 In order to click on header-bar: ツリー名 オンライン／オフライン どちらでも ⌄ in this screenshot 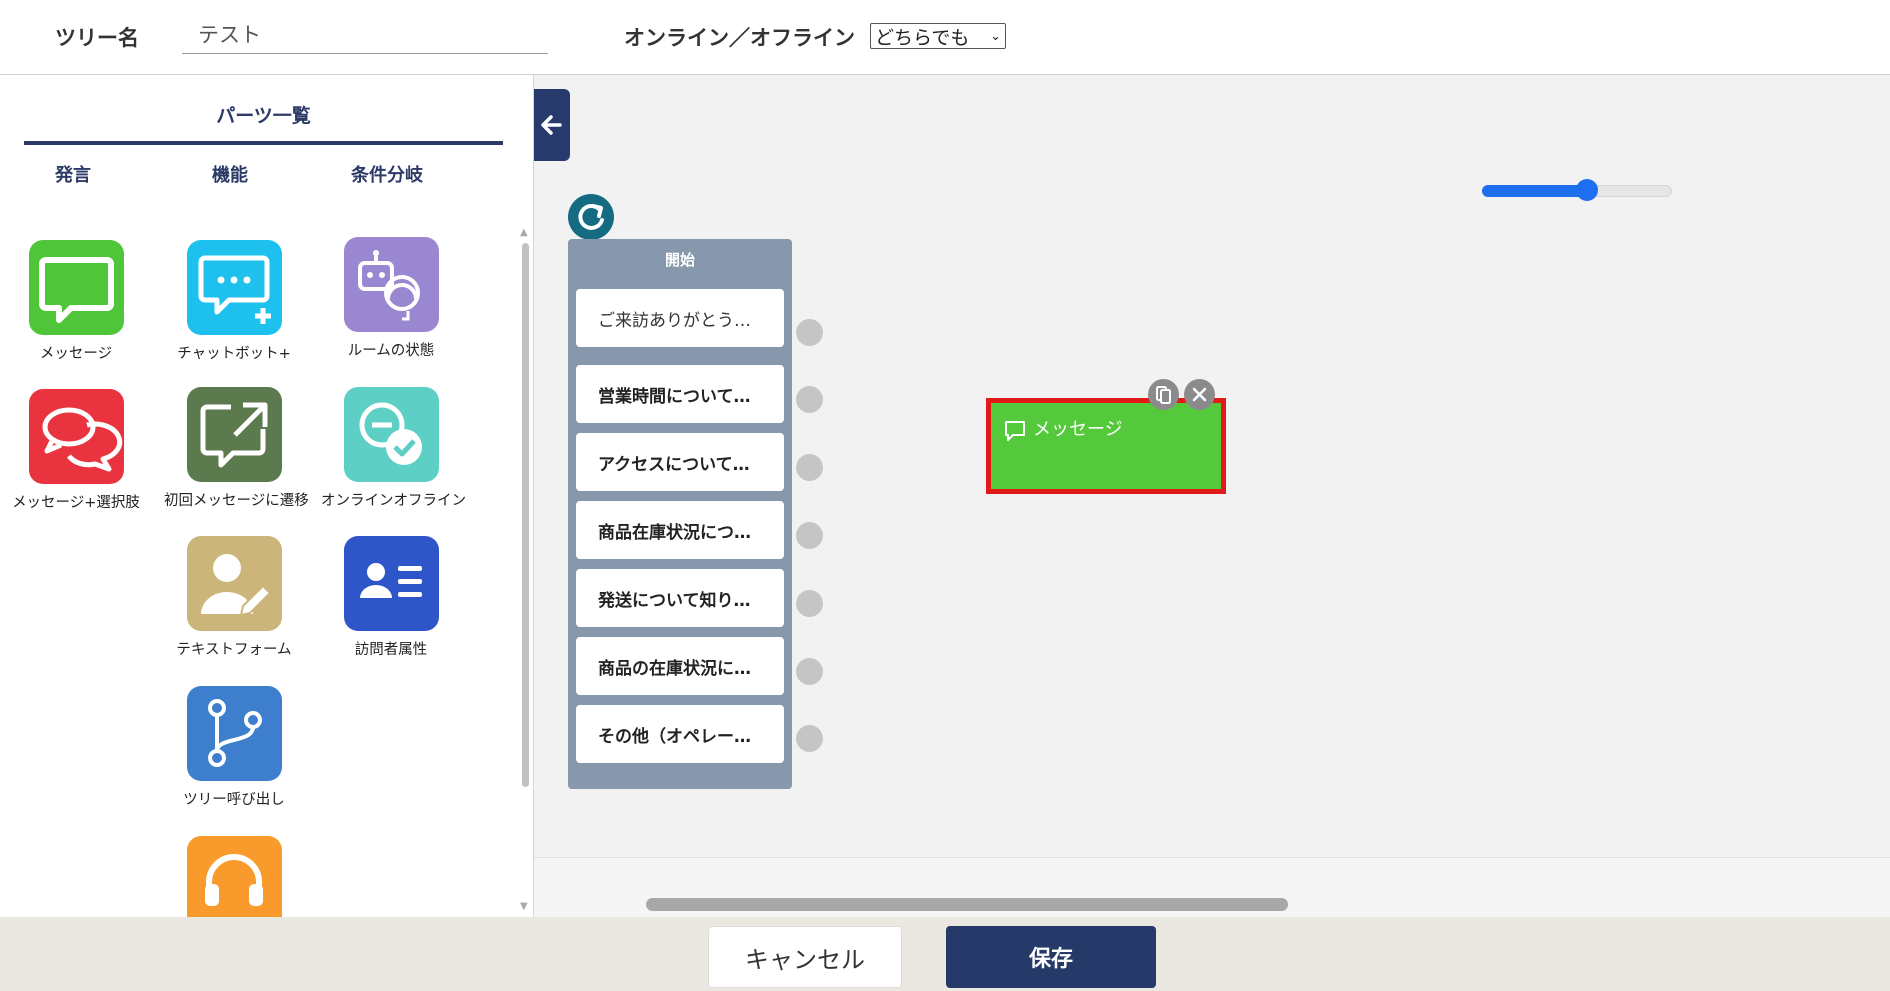, I will do `click(945, 37)`.